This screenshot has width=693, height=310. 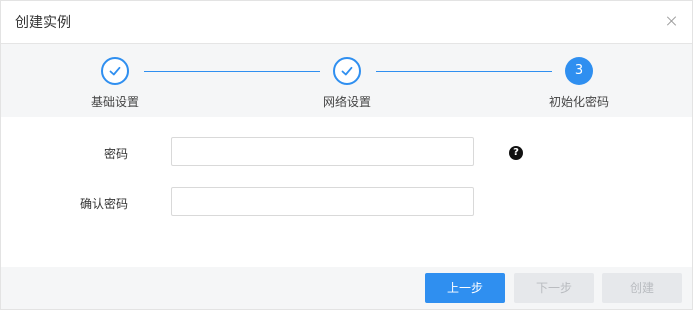 What do you see at coordinates (672, 21) in the screenshot?
I see `close-icon` at bounding box center [672, 21].